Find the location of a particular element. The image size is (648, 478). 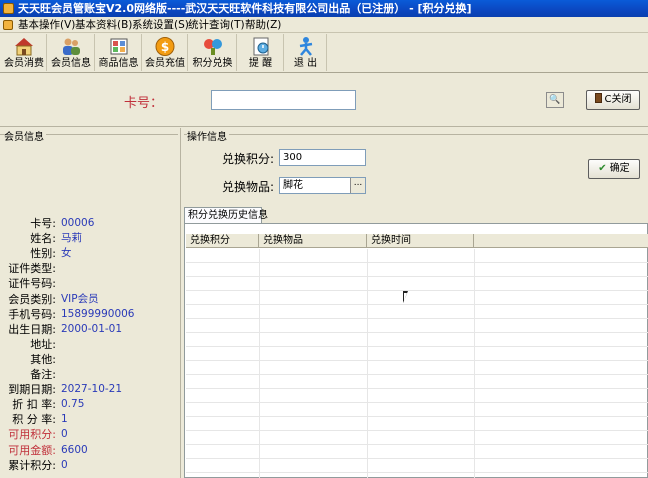

member-info-key: 可用积分: is located at coordinates (32, 435).